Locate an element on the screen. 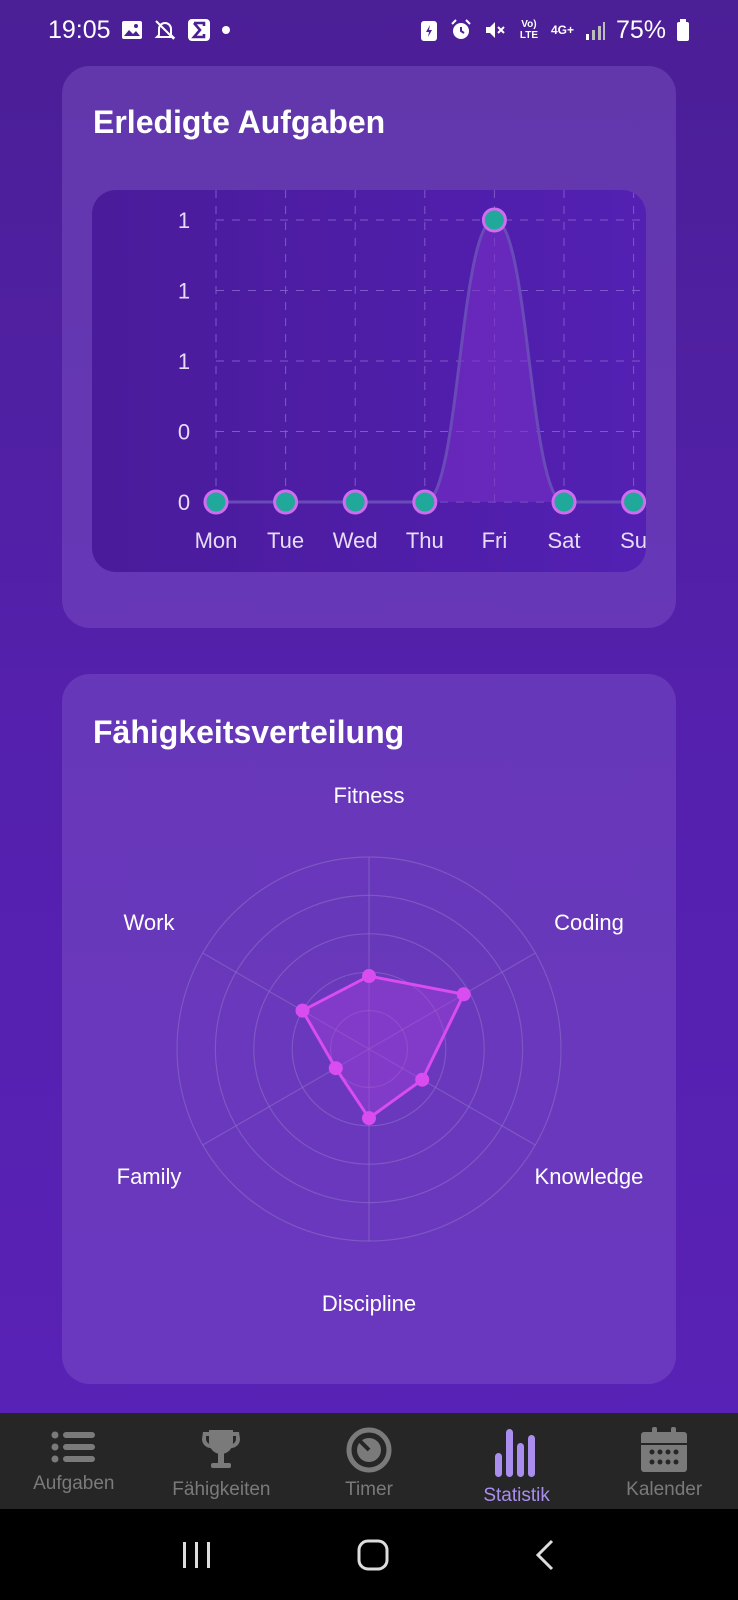 Image resolution: width=738 pixels, height=1600 pixels. battery-icon is located at coordinates (683, 30).